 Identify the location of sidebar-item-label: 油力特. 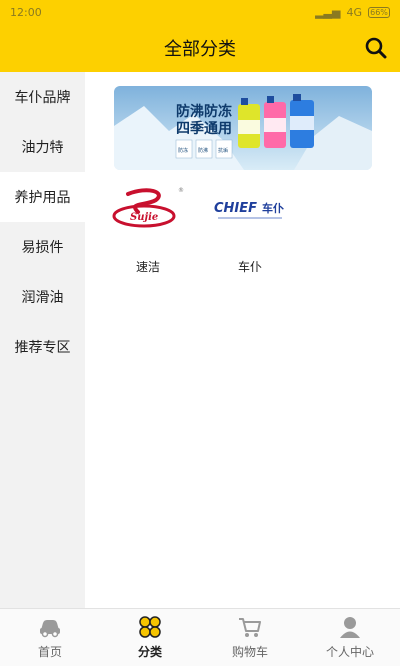
(42, 148).